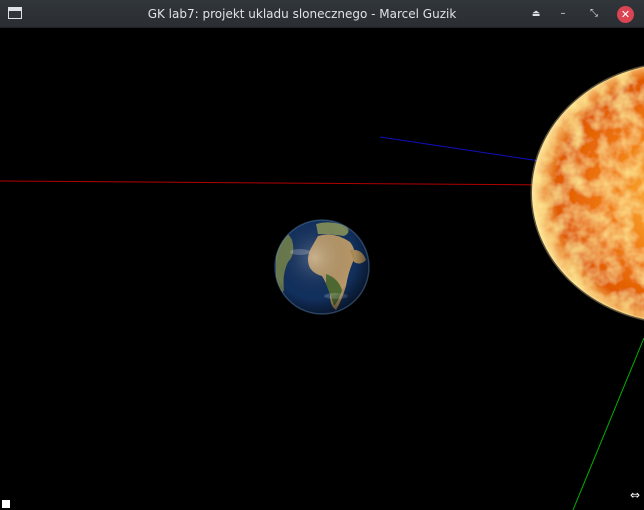 This screenshot has width=644, height=510. What do you see at coordinates (6, 504) in the screenshot?
I see `corner-marker` at bounding box center [6, 504].